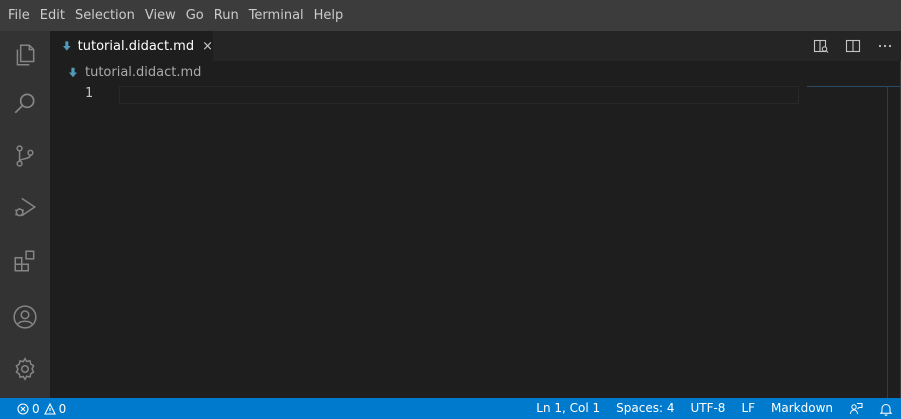  I want to click on errors-value: 0, so click(36, 408).